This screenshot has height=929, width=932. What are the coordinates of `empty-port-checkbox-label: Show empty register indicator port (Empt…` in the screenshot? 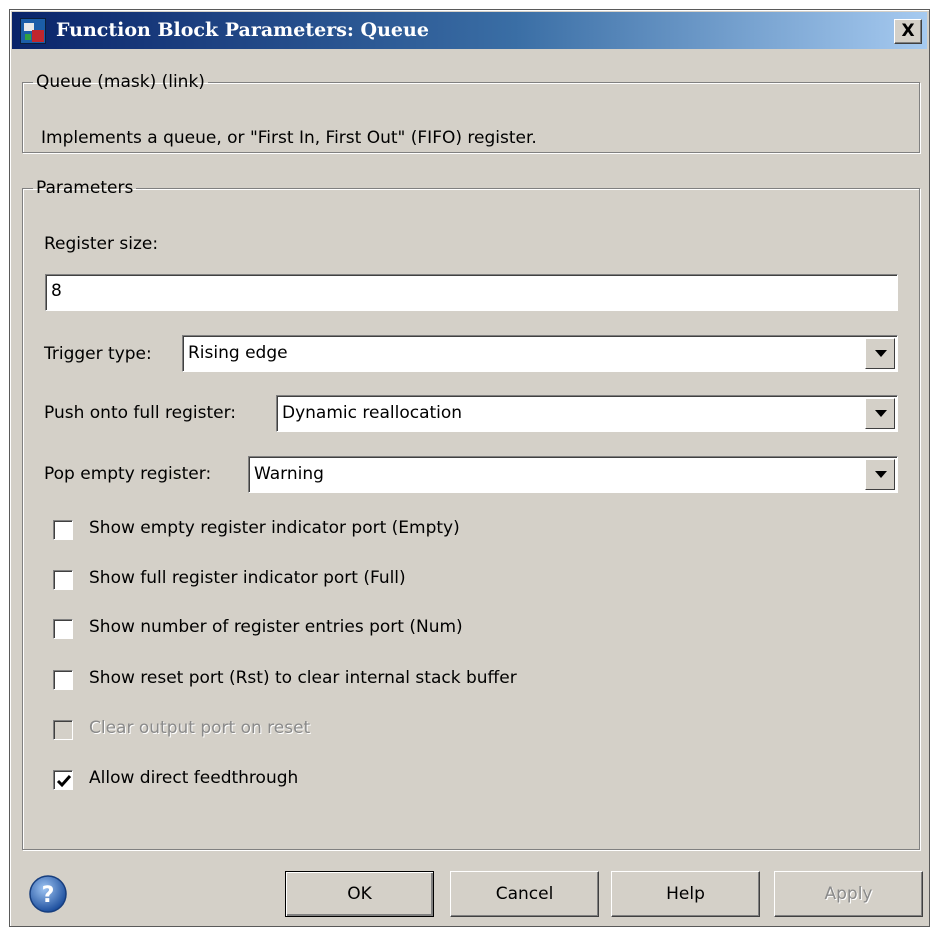 It's located at (274, 528).